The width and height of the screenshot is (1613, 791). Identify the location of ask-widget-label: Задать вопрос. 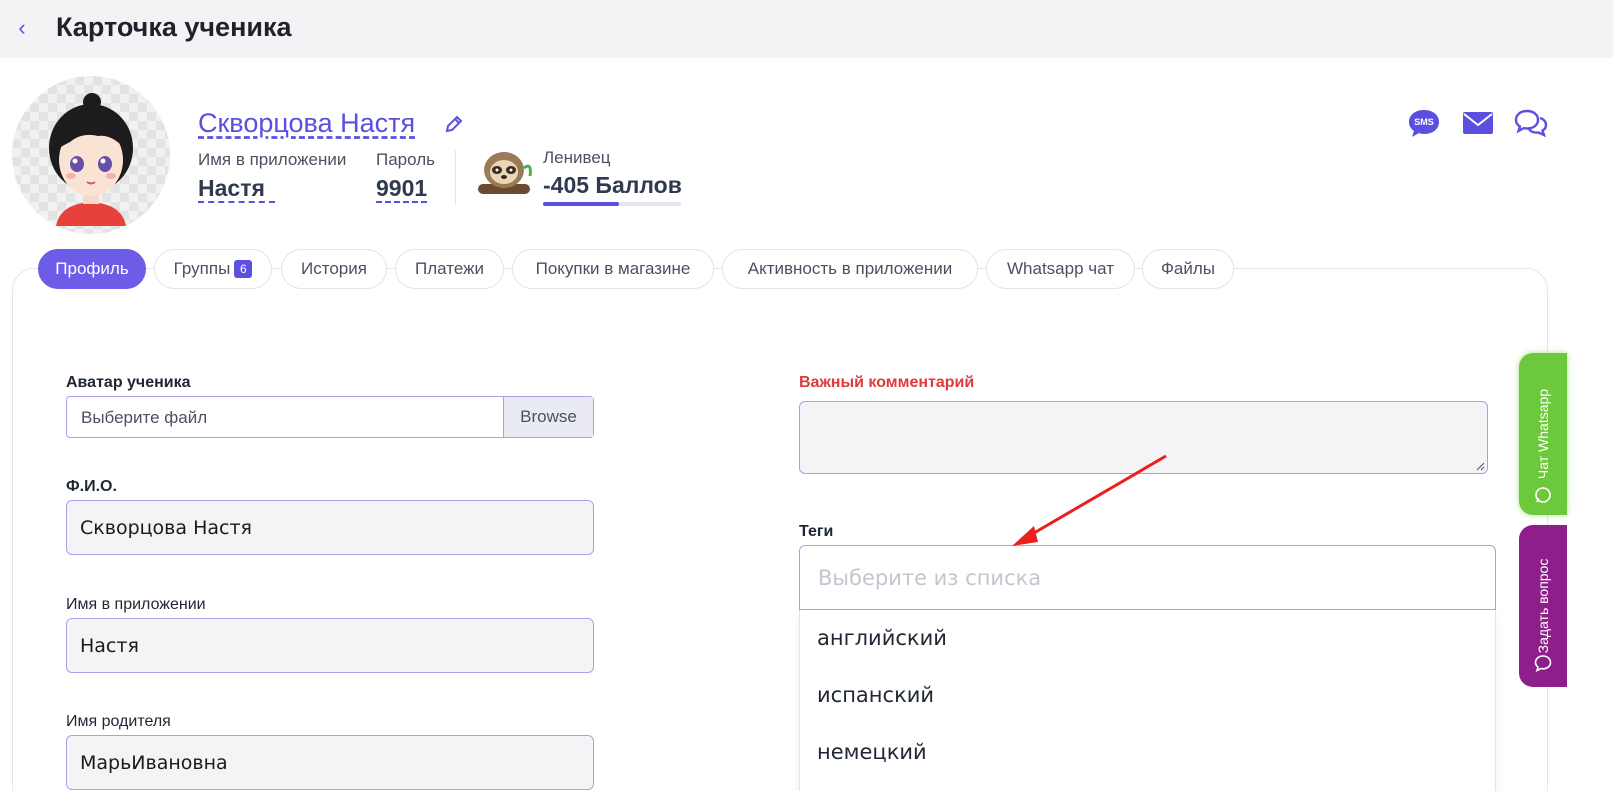
(1543, 606).